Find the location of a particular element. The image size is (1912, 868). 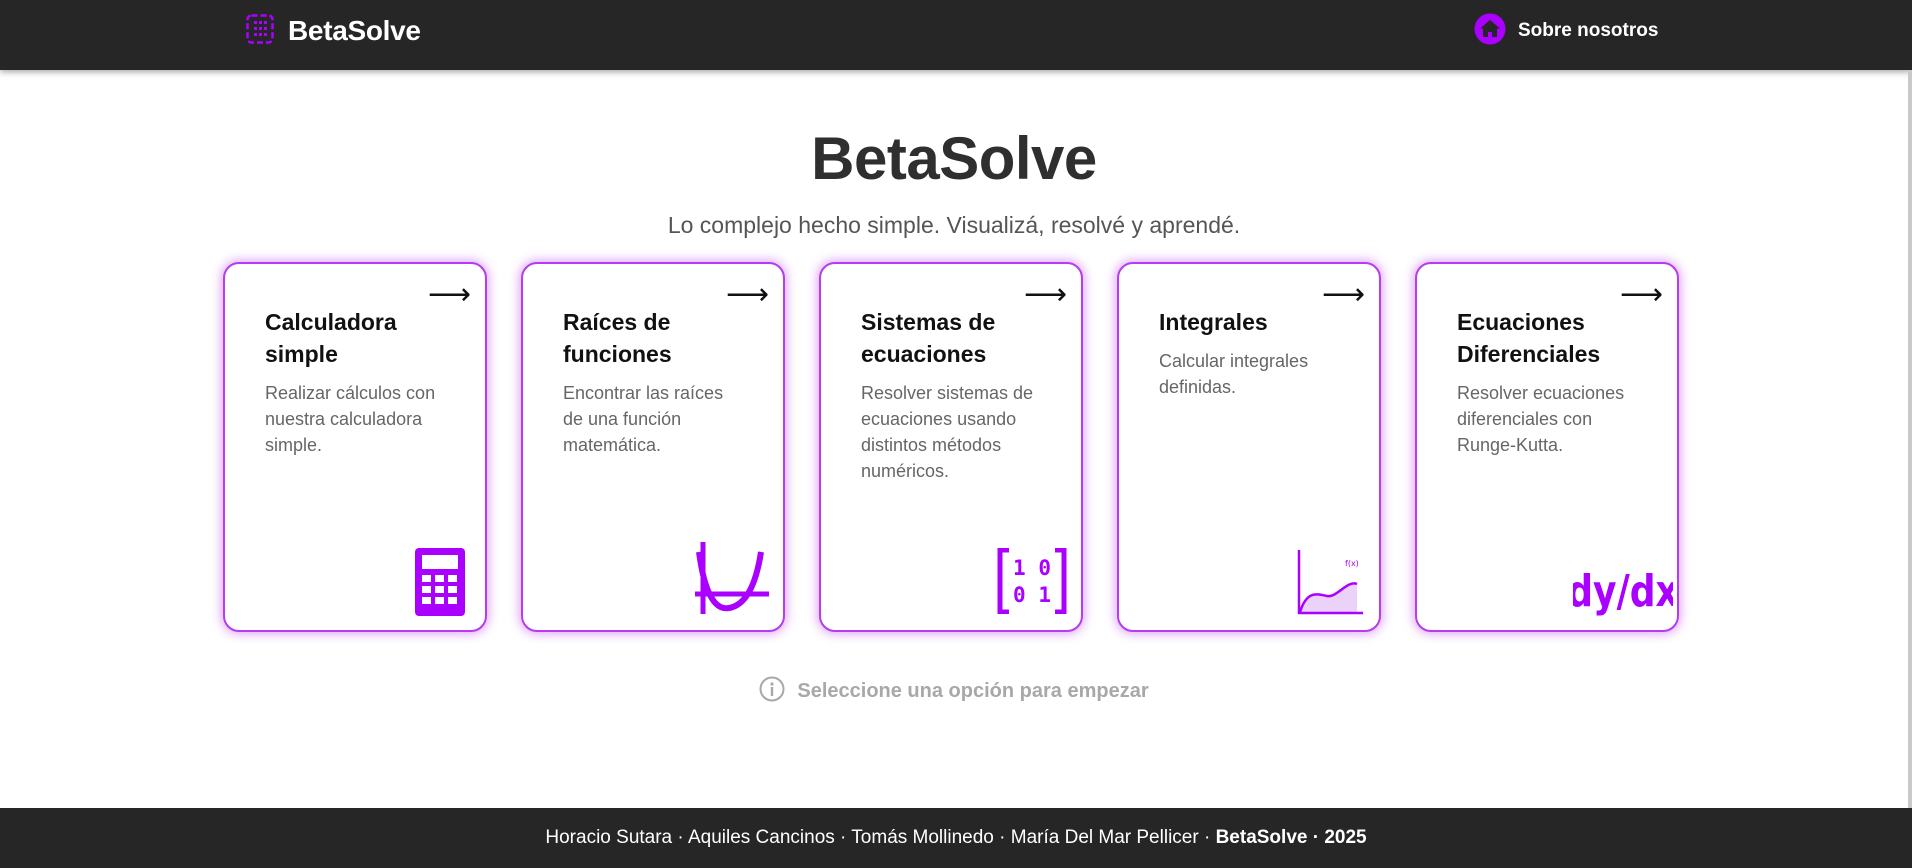

about-us-link: Sobre nosotros is located at coordinates (1566, 31).